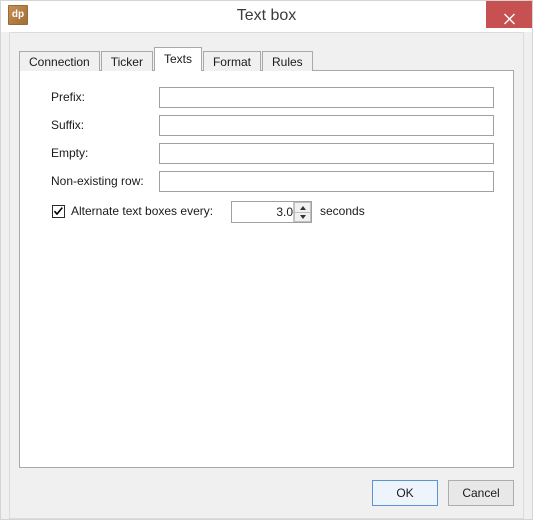  Describe the element at coordinates (326, 153) in the screenshot. I see `input-empty` at that location.